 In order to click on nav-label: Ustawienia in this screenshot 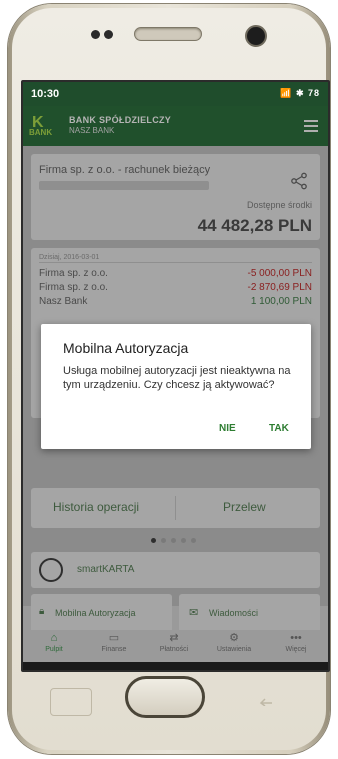, I will do `click(234, 649)`.